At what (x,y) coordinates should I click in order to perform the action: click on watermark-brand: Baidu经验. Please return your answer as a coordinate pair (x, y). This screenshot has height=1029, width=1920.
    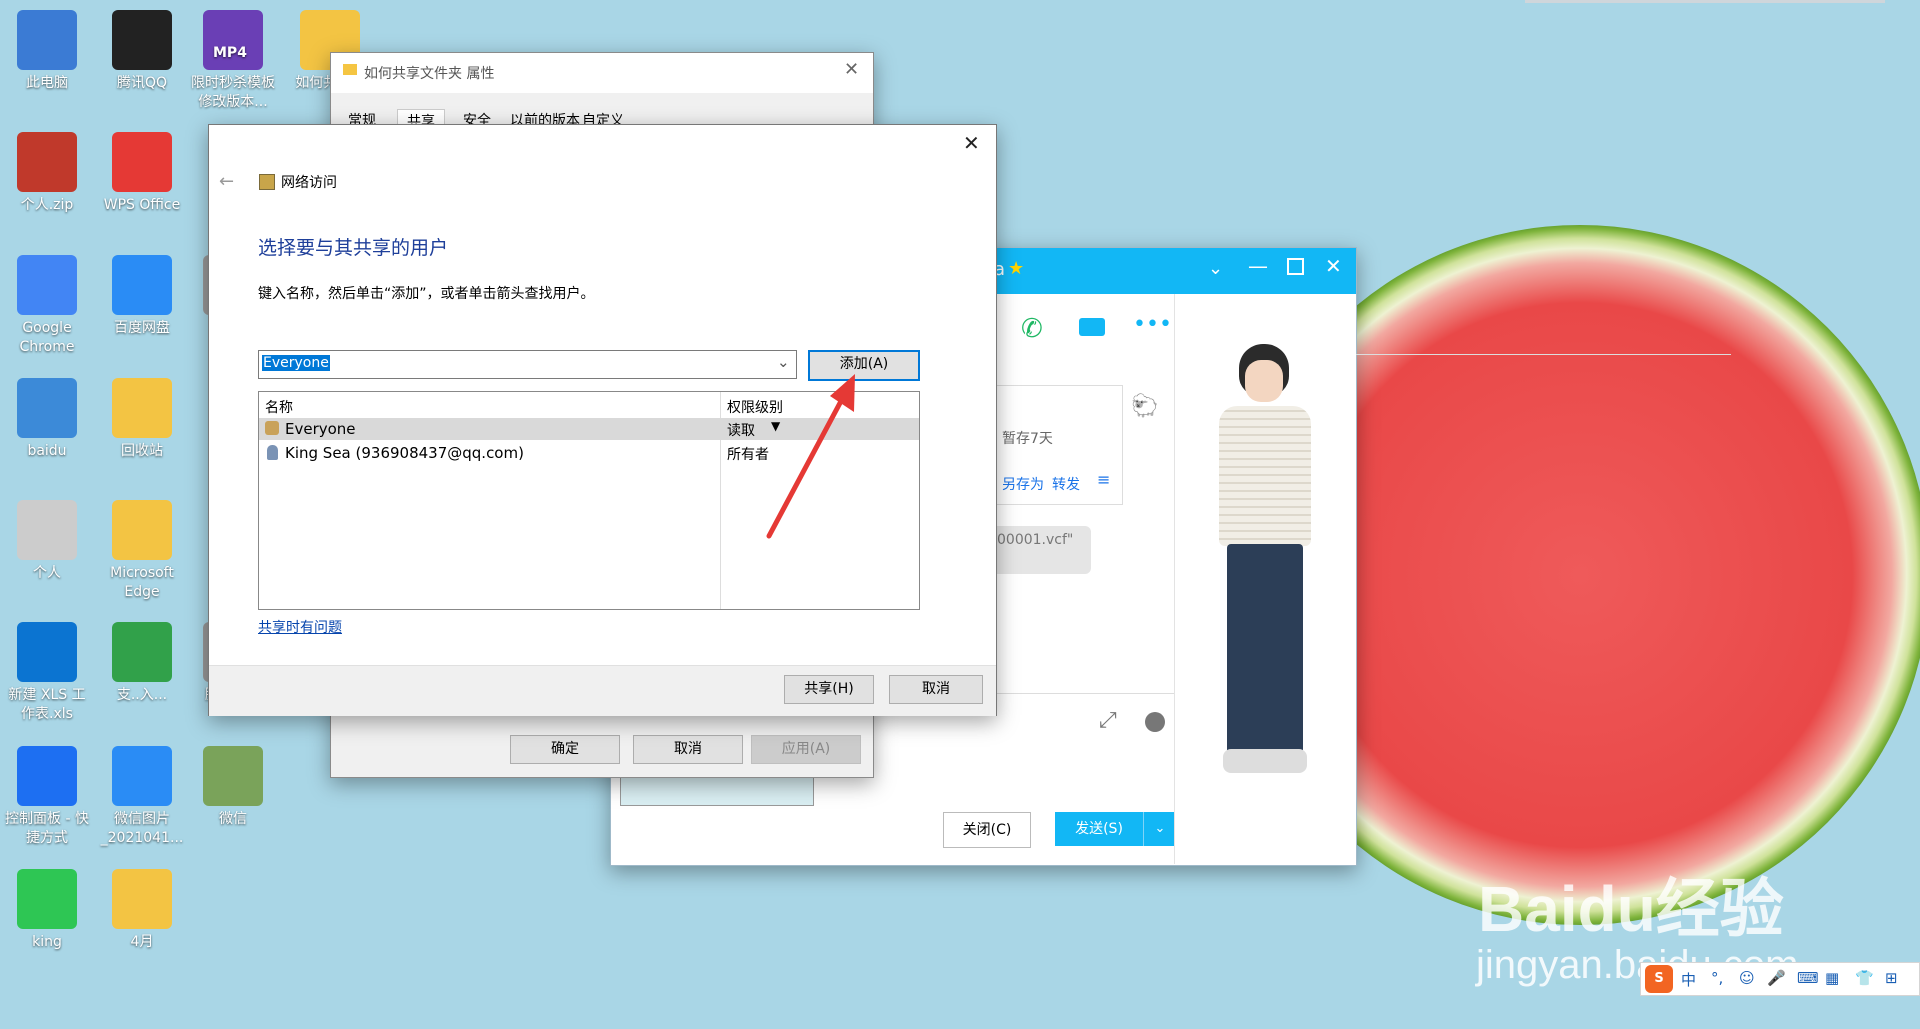
    Looking at the image, I should click on (1631, 909).